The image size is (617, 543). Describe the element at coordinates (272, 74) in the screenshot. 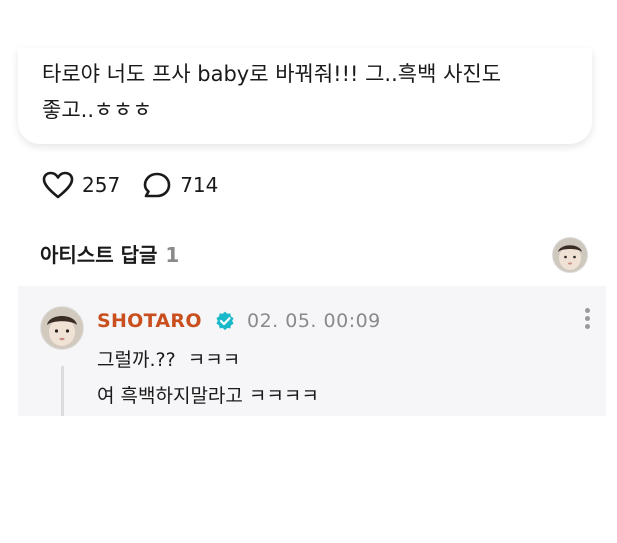

I see `post-text-line-1: 타로야 너도 프사 baby로 바꿔줘!!! 그..흑백 사진도` at that location.